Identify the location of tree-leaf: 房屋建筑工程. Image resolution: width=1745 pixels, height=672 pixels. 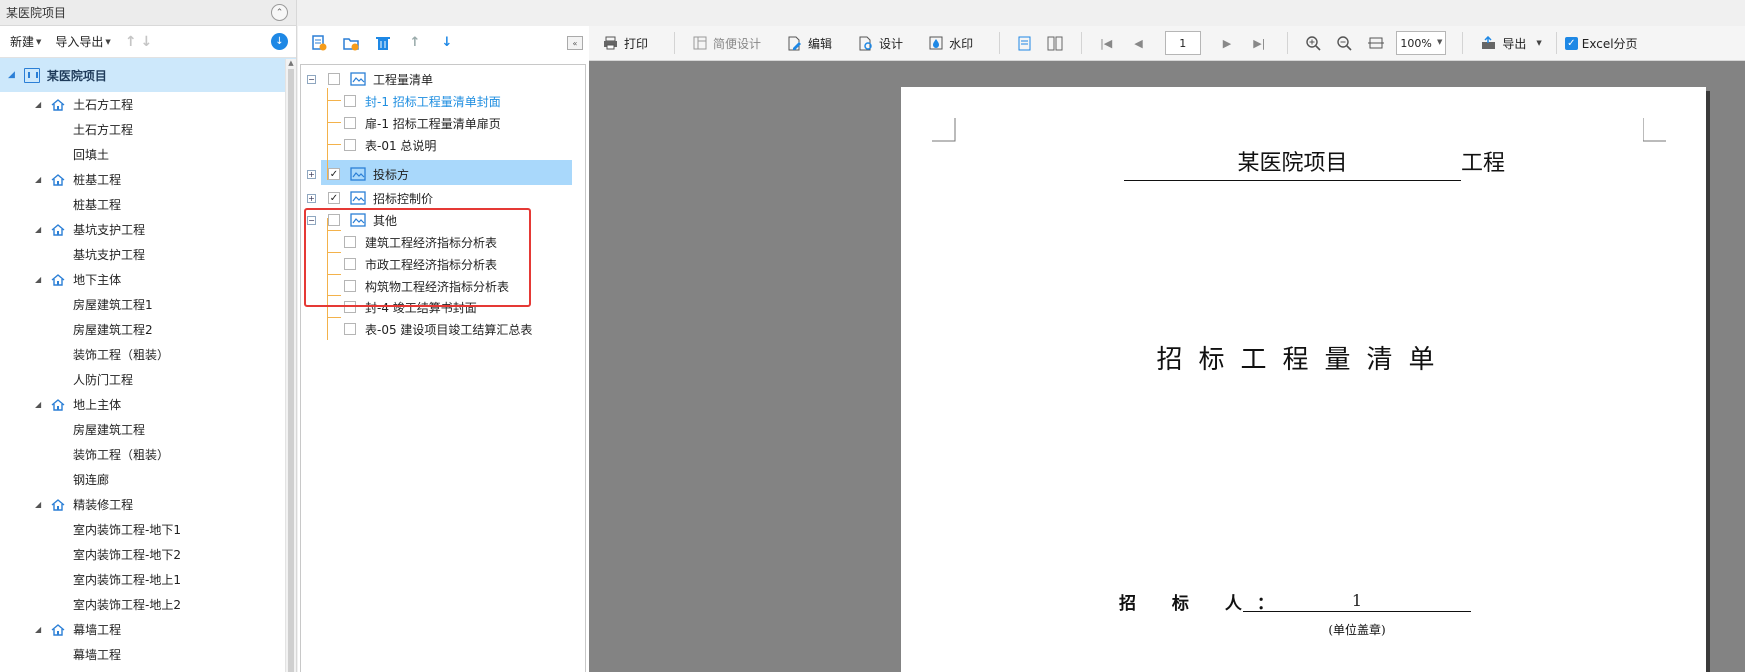
(148, 429).